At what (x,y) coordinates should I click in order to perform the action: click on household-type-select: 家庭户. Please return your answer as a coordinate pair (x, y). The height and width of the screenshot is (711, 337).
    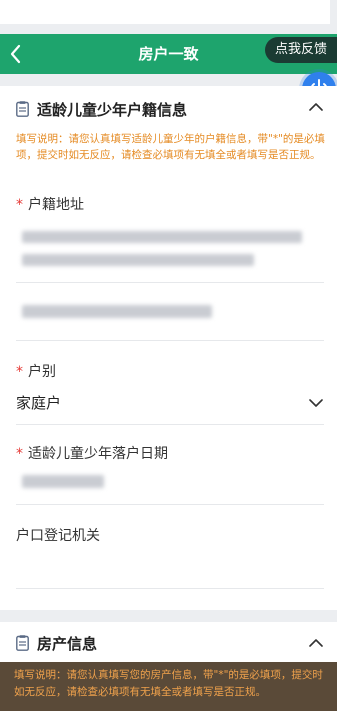
    Looking at the image, I should click on (38, 402).